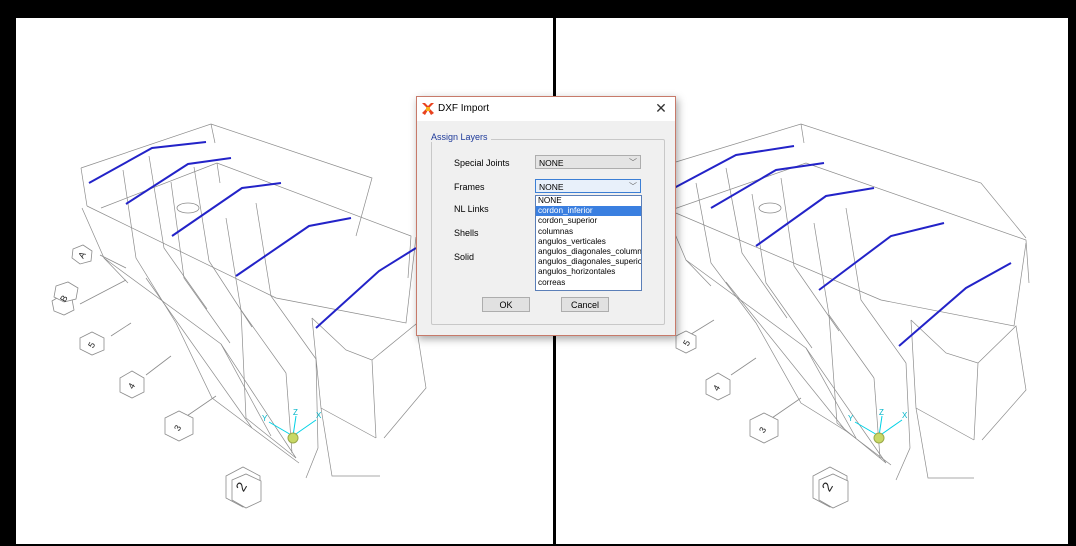 The height and width of the screenshot is (546, 1076). What do you see at coordinates (469, 187) in the screenshot?
I see `frames-label: Frames` at bounding box center [469, 187].